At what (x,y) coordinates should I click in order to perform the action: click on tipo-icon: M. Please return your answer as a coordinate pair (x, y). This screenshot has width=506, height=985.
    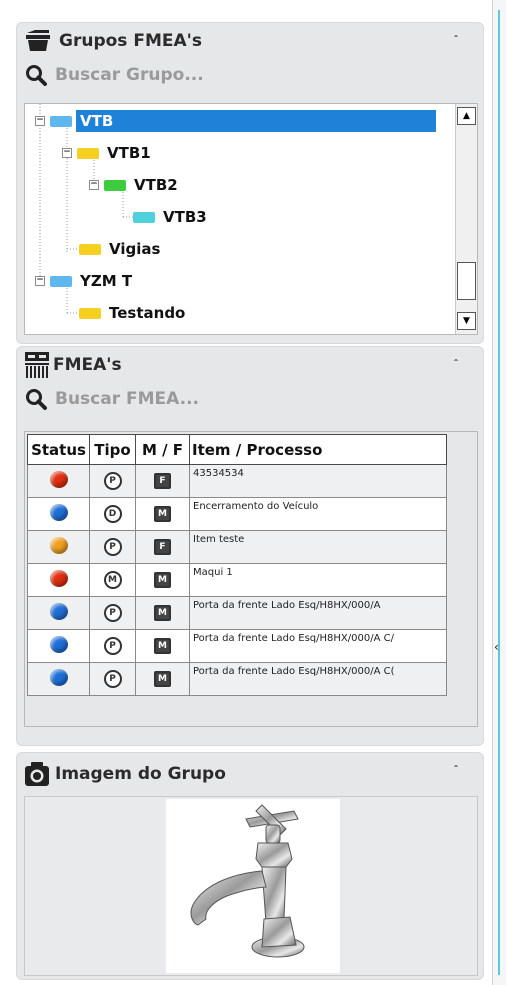
    Looking at the image, I should click on (112, 580).